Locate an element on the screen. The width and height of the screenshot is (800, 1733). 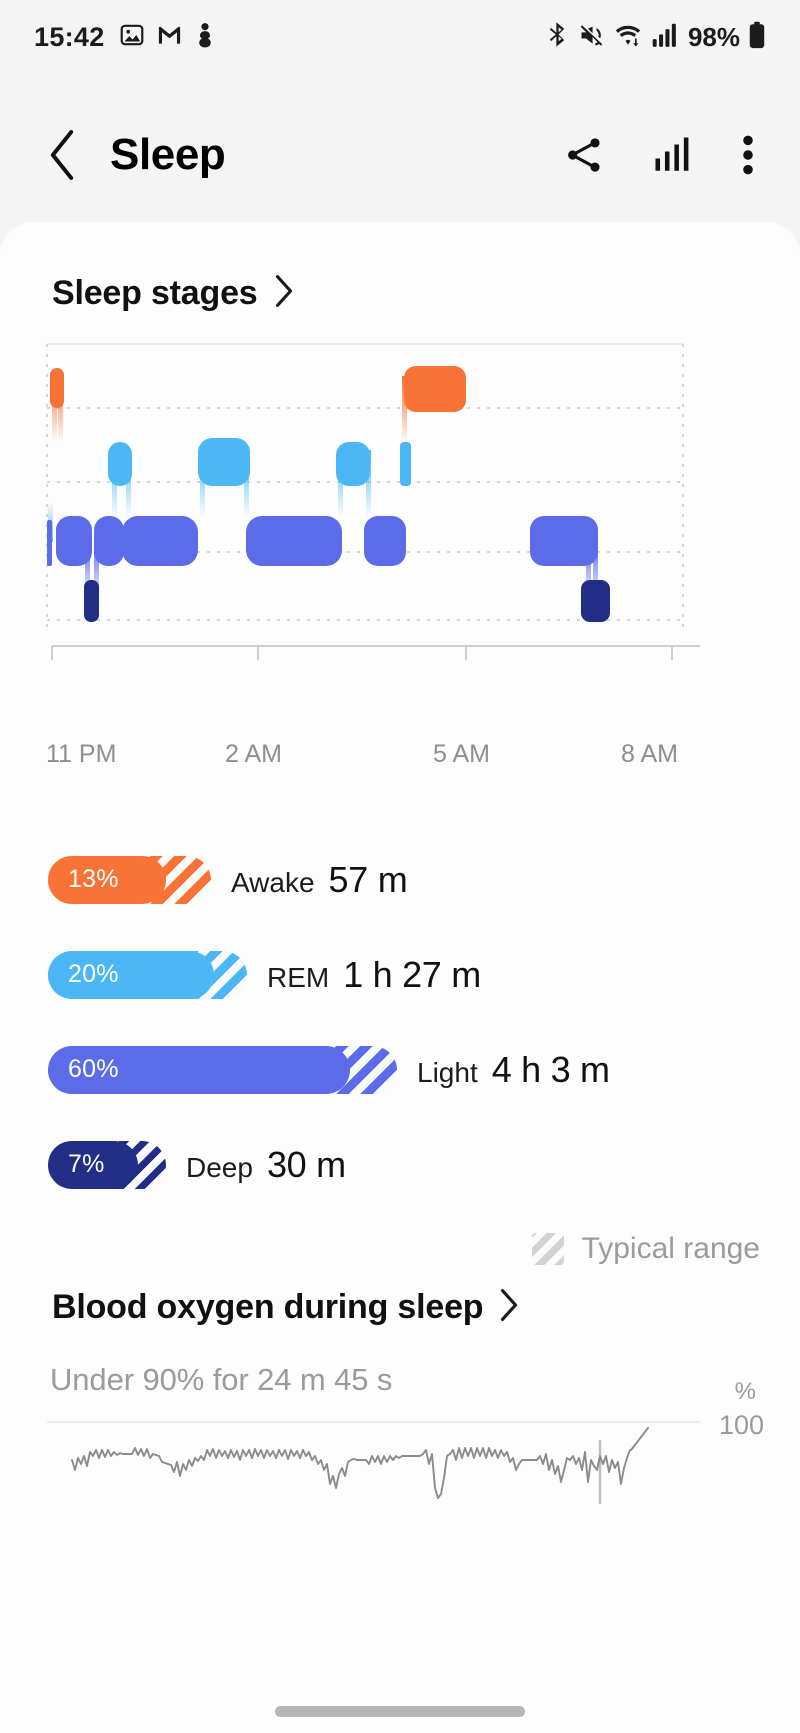
share-icon is located at coordinates (584, 155).